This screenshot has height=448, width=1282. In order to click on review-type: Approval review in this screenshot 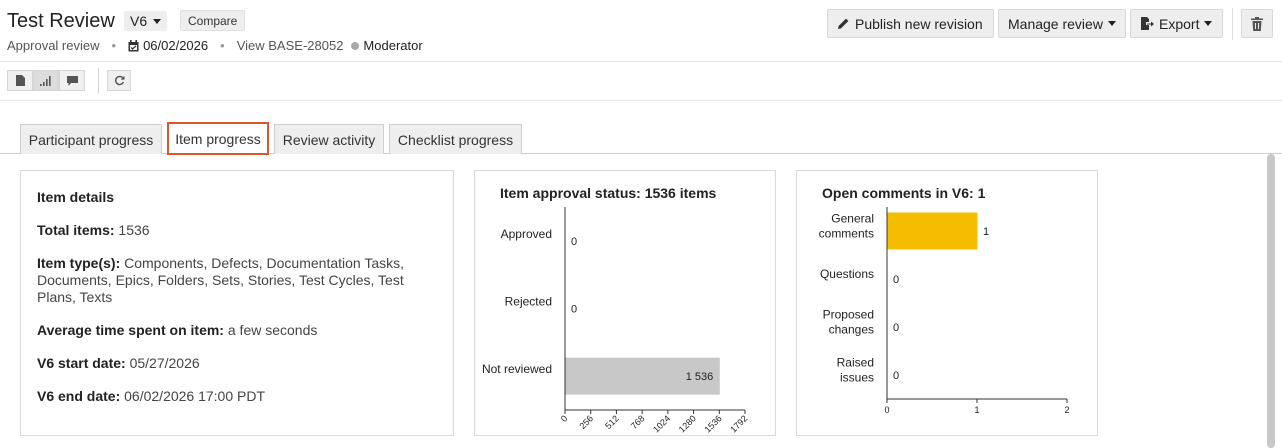, I will do `click(53, 45)`.